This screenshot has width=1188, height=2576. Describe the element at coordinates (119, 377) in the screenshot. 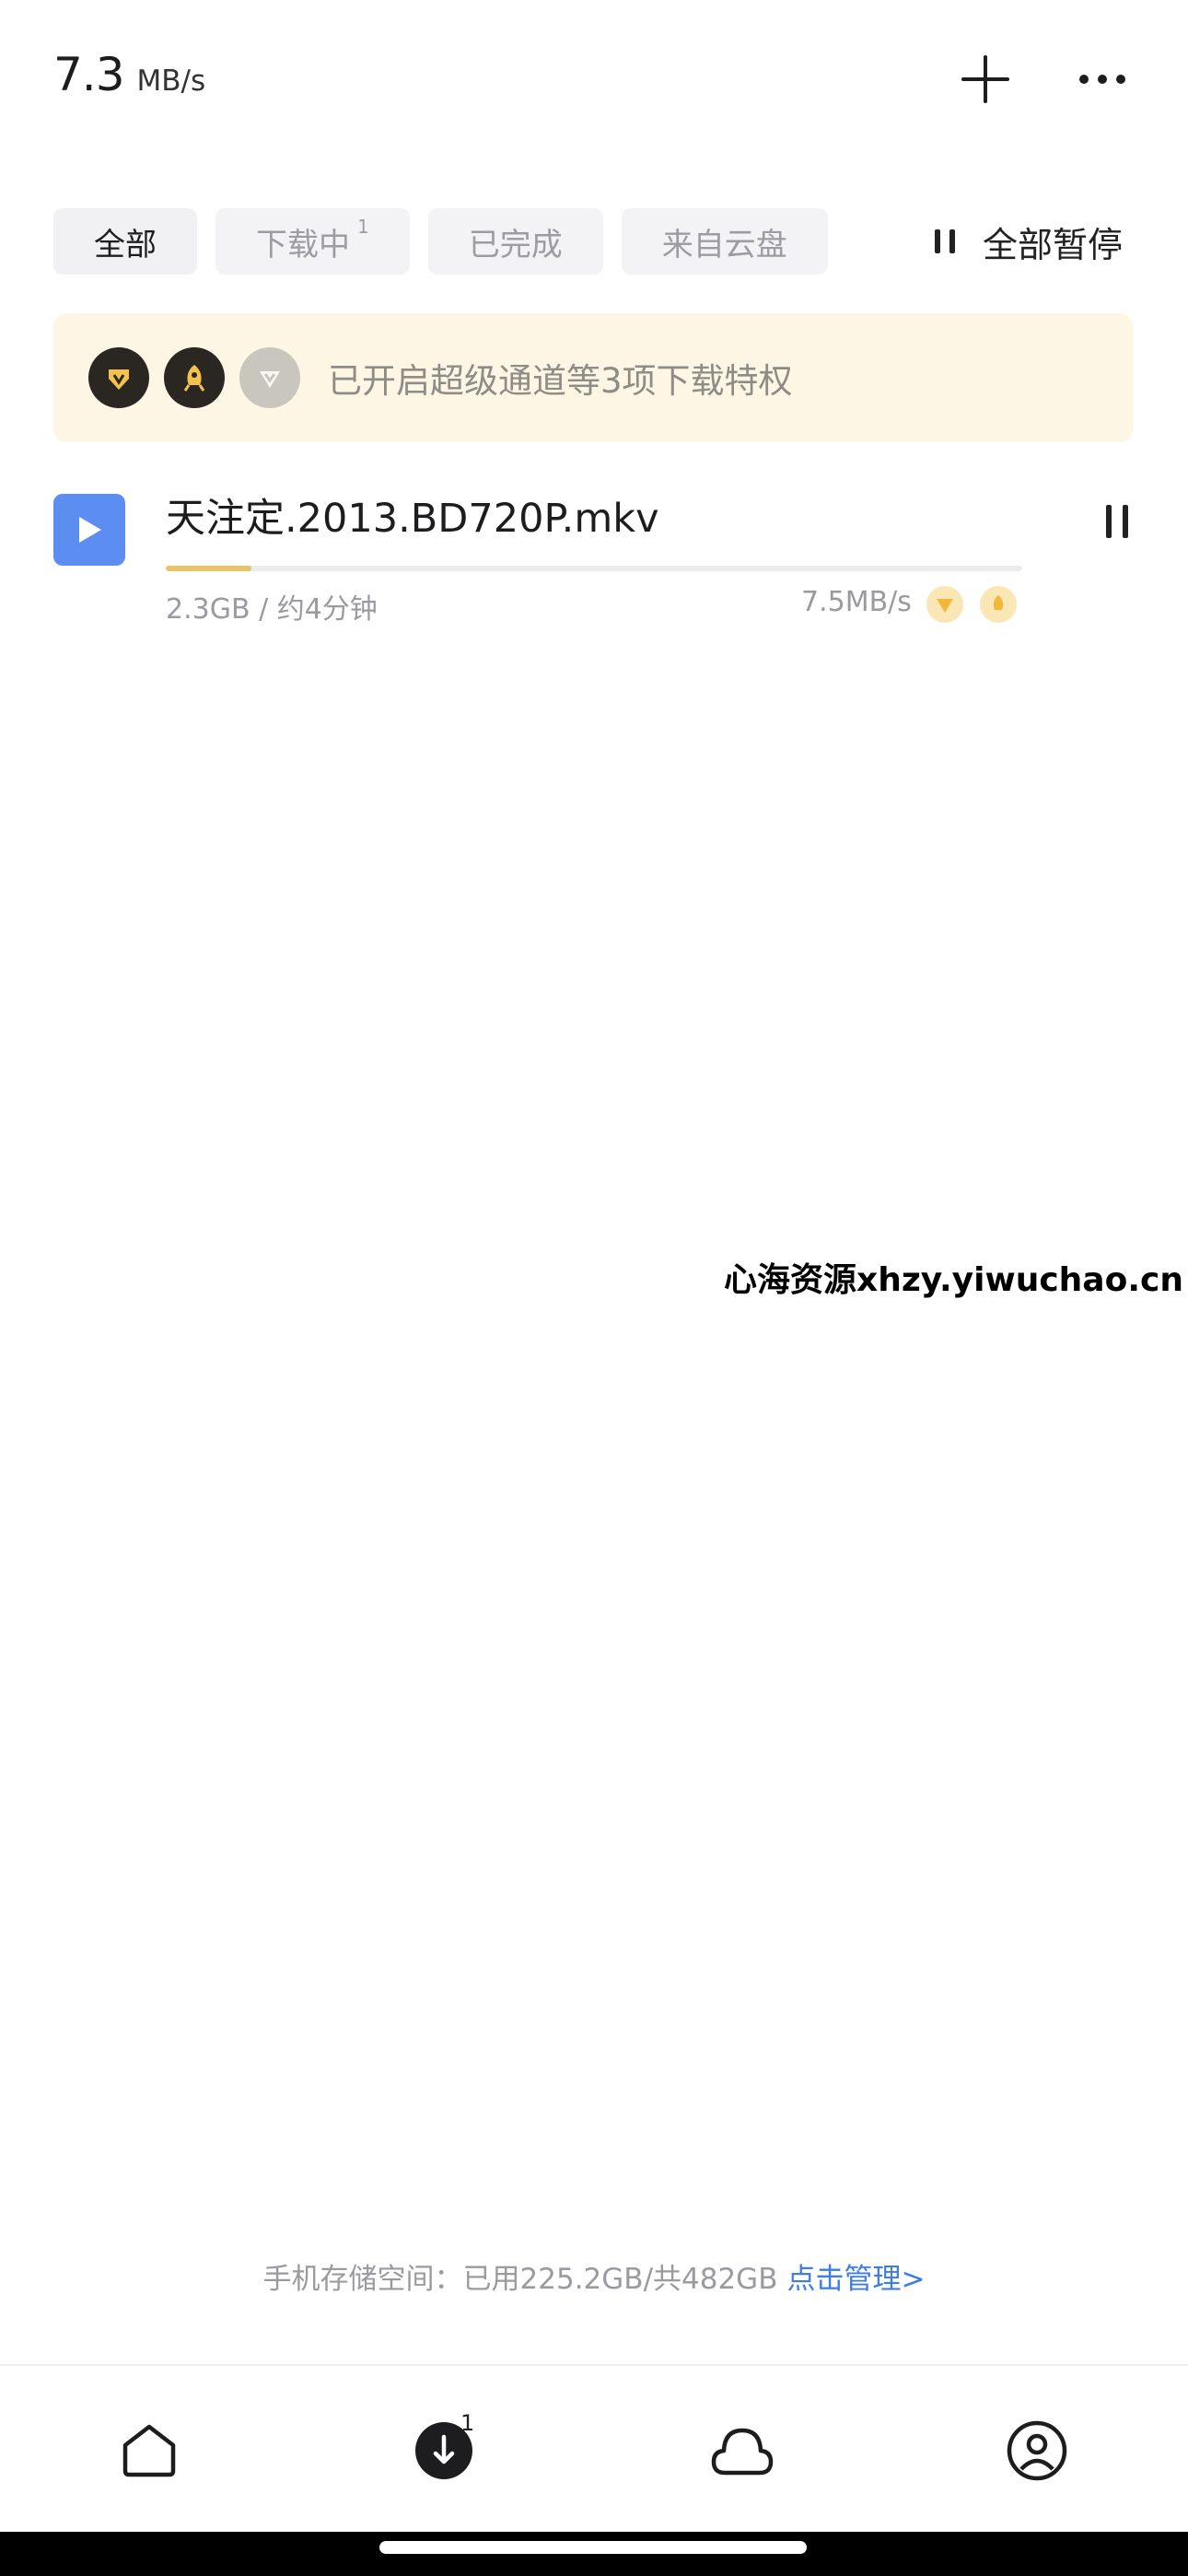

I see `diamond-badge-icon` at that location.